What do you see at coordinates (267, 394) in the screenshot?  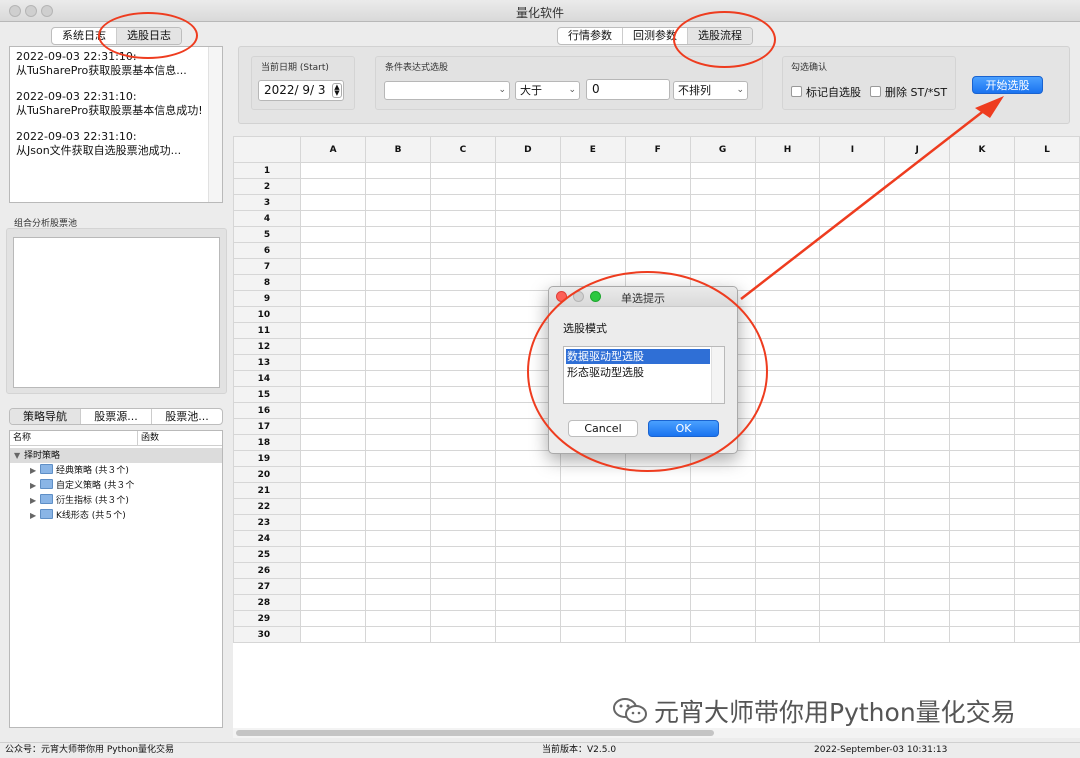 I see `row-header: 15` at bounding box center [267, 394].